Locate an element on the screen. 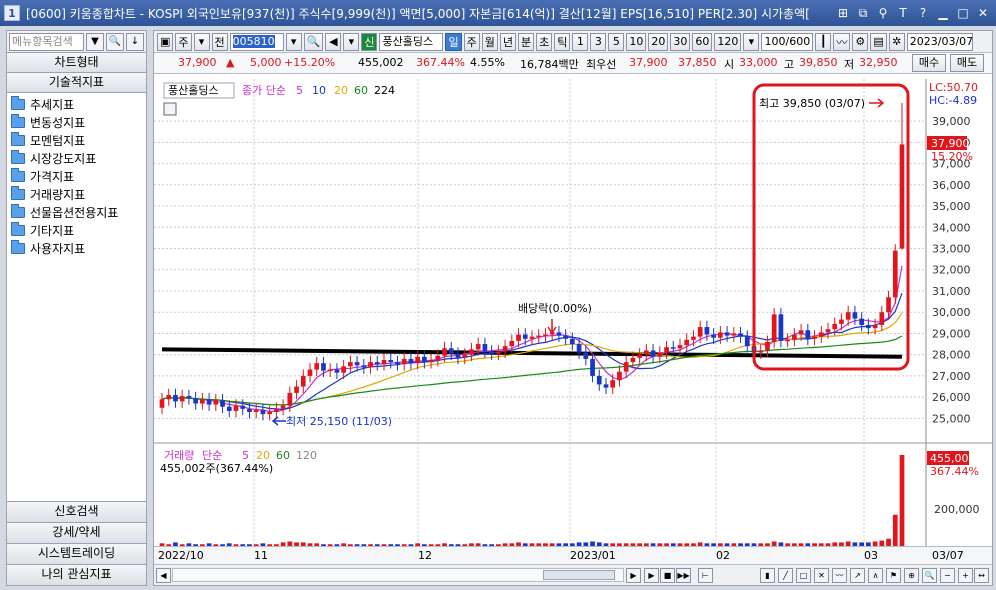 This screenshot has height=590, width=996. stop-icon: ■ is located at coordinates (667, 575).